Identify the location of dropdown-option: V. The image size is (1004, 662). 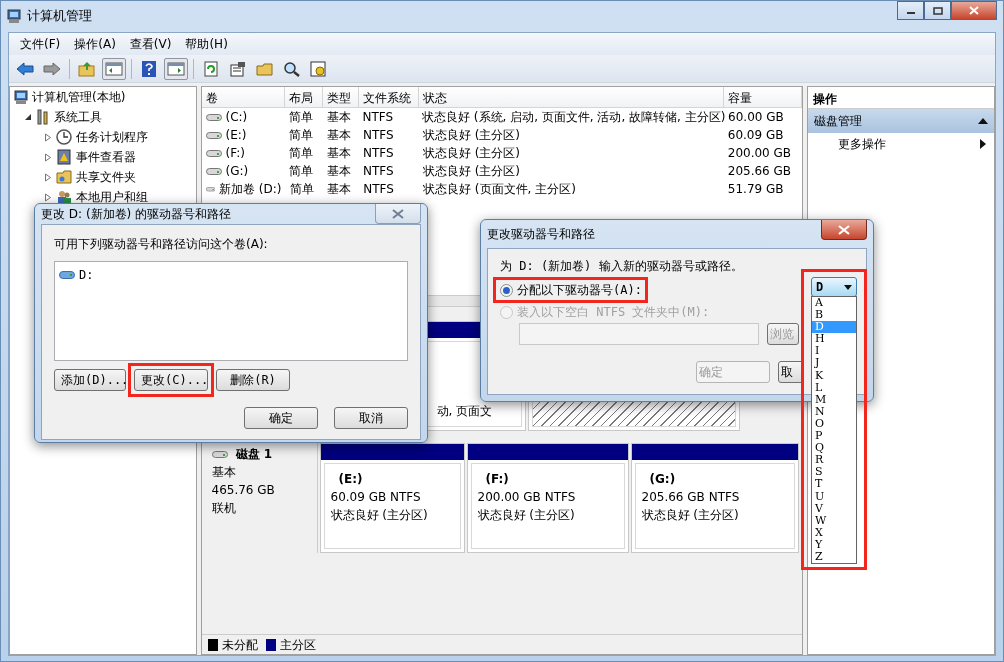
(834, 508).